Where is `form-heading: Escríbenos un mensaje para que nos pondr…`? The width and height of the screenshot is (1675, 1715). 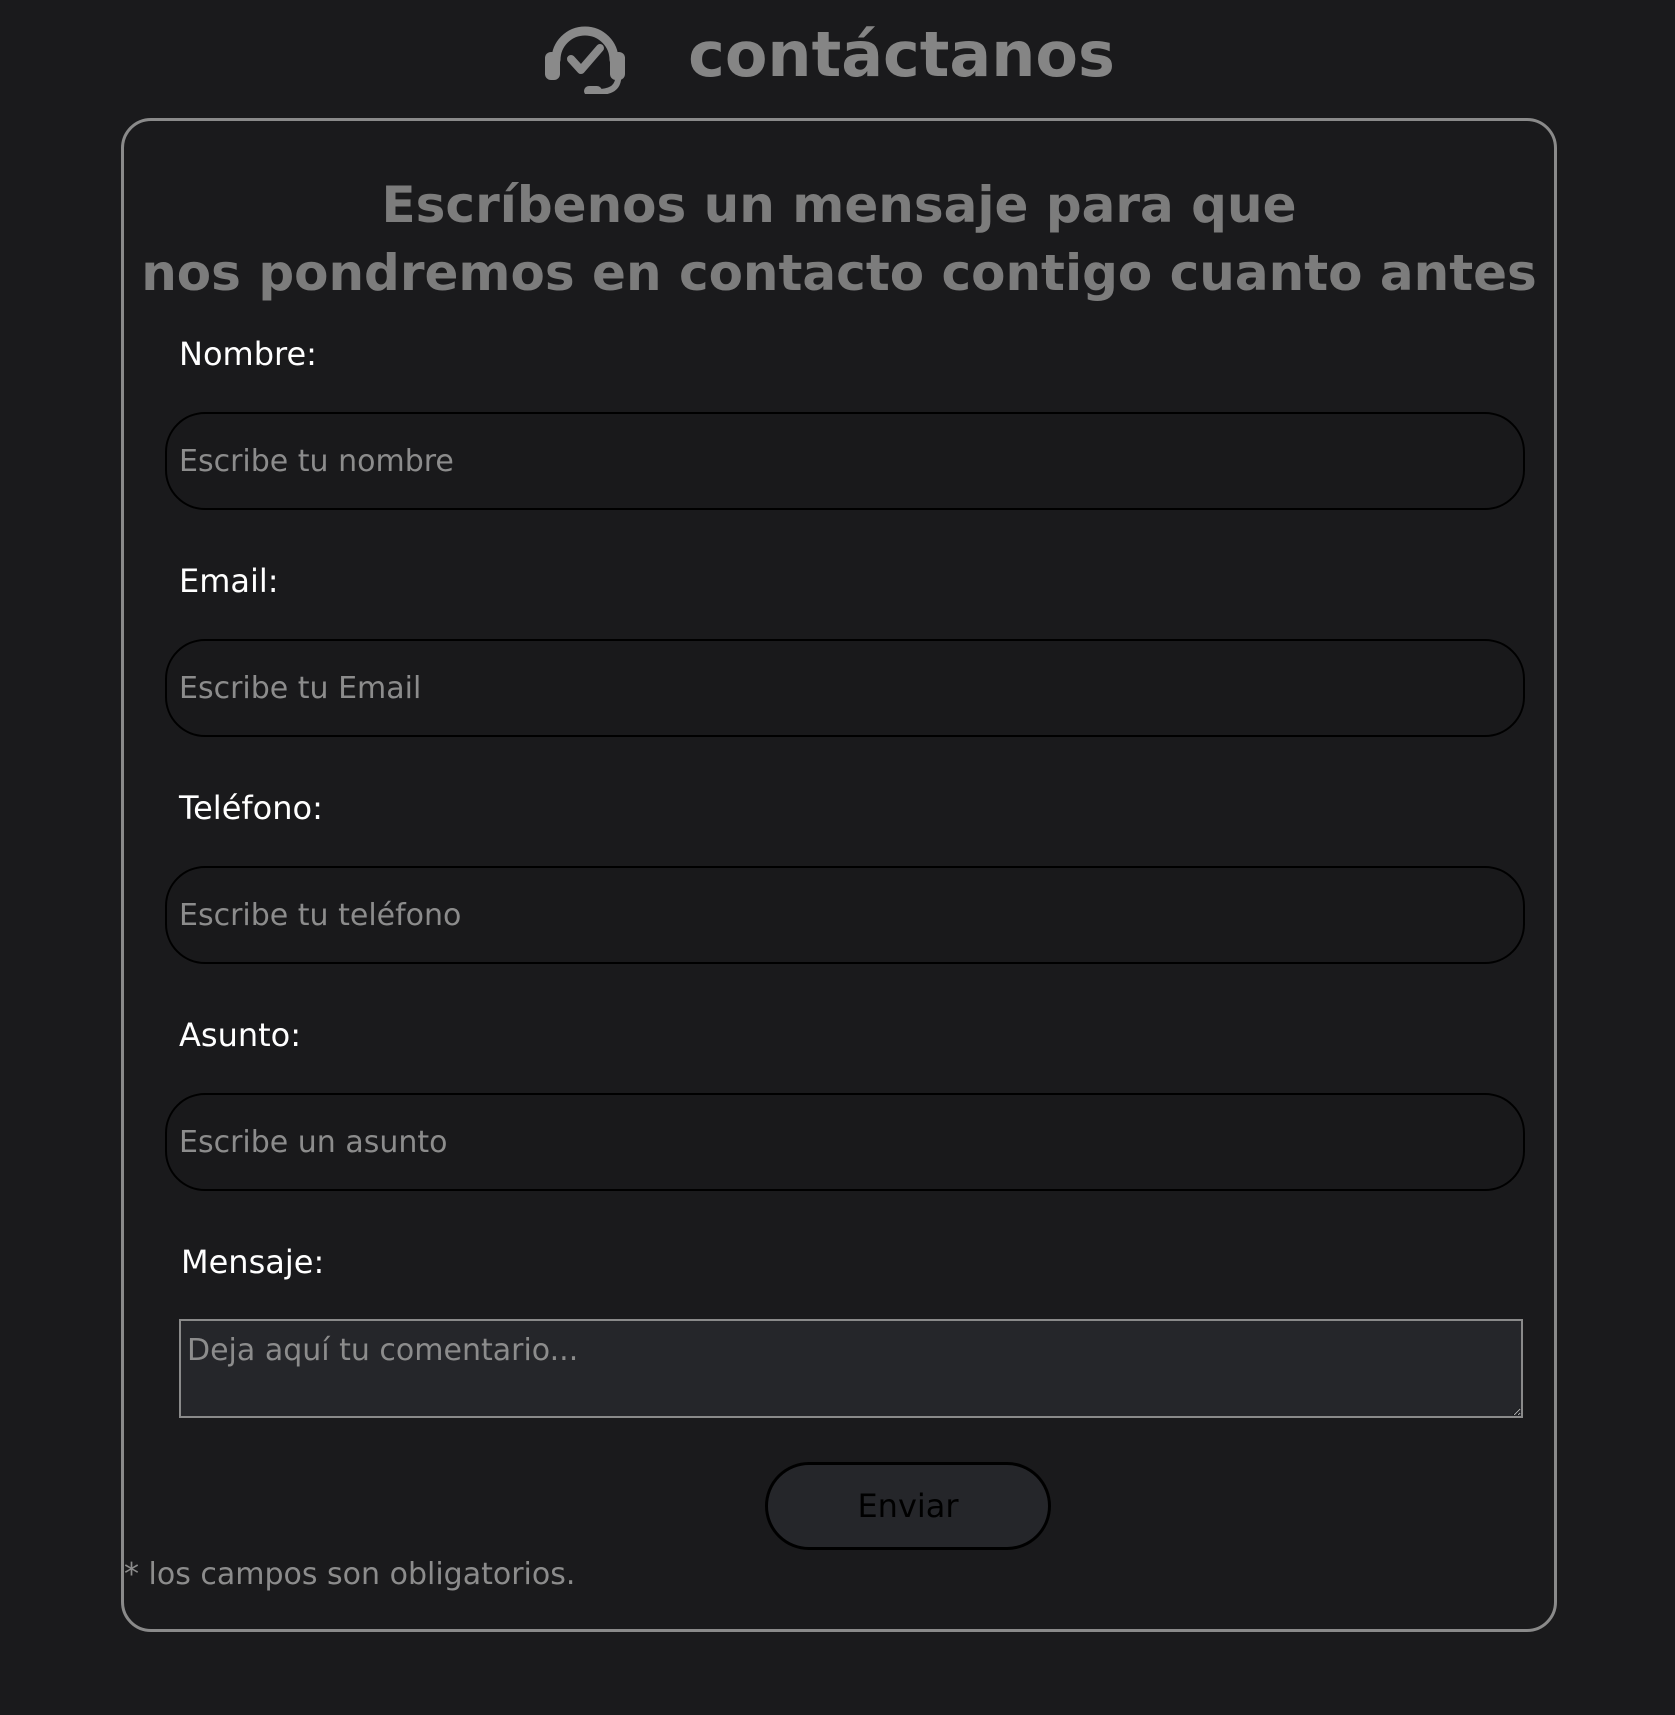
form-heading: Escríbenos un mensaje para que nos pondr… is located at coordinates (839, 239).